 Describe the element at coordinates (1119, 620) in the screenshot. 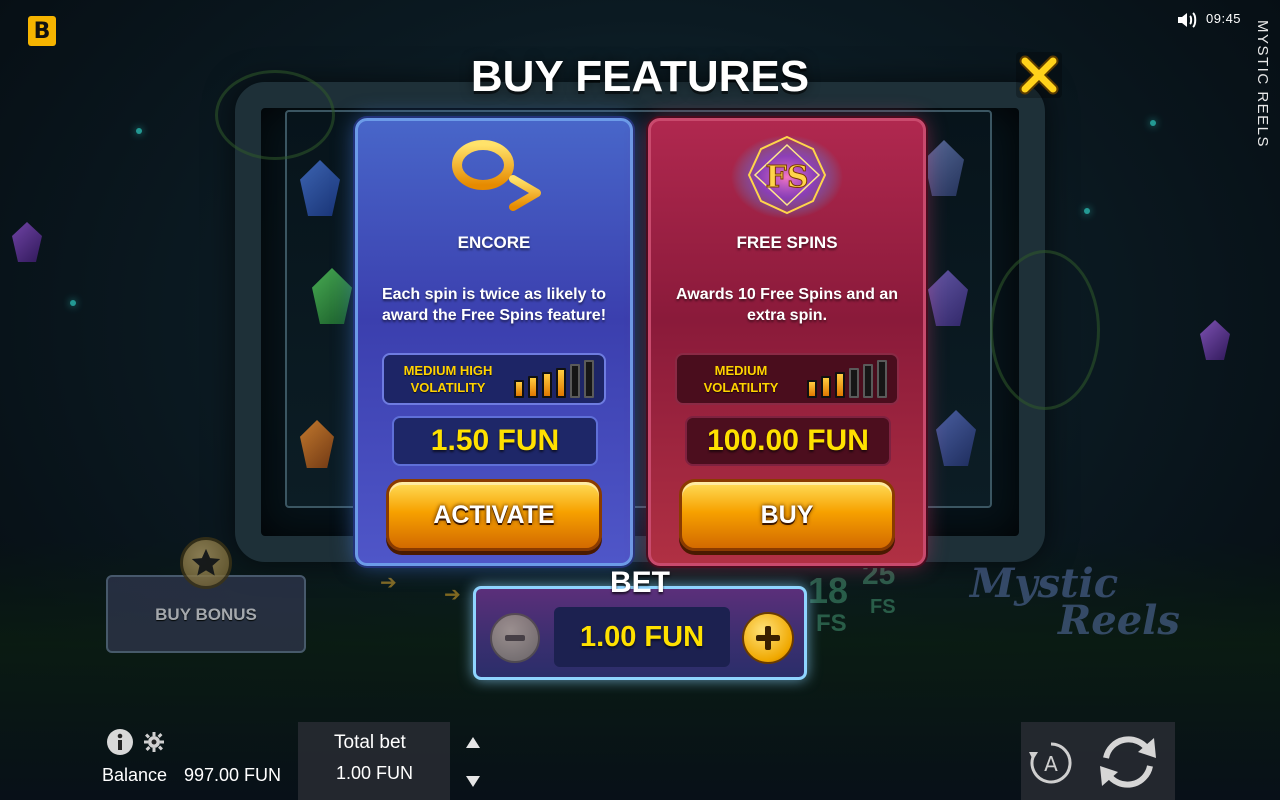

I see `logo-line2: Reels` at that location.